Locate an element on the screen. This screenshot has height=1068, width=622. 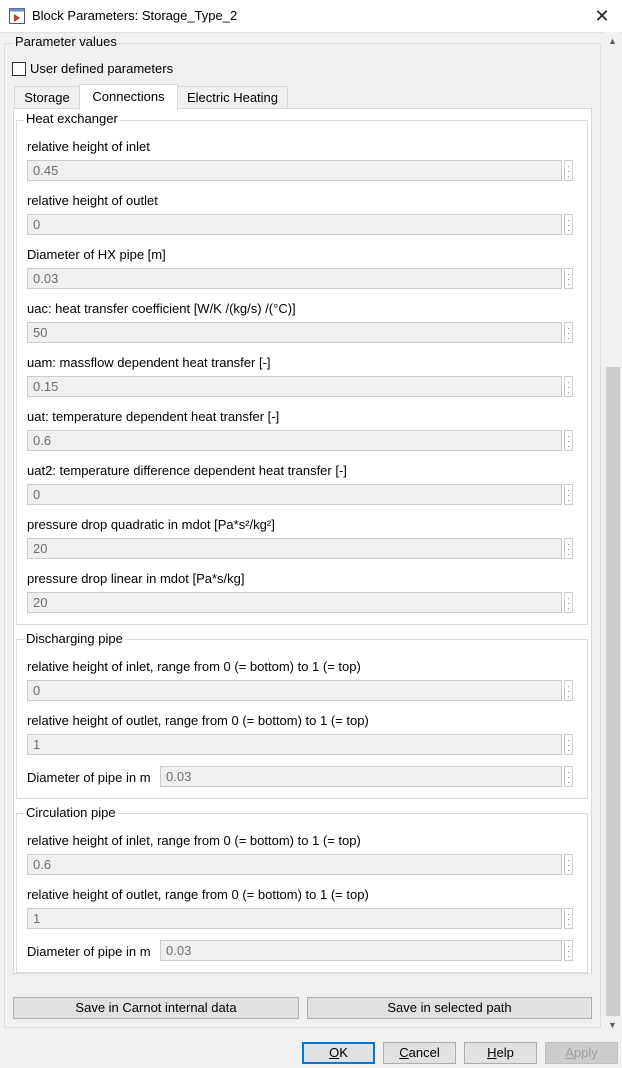
apply-mnemonic: A is located at coordinates (569, 1052).